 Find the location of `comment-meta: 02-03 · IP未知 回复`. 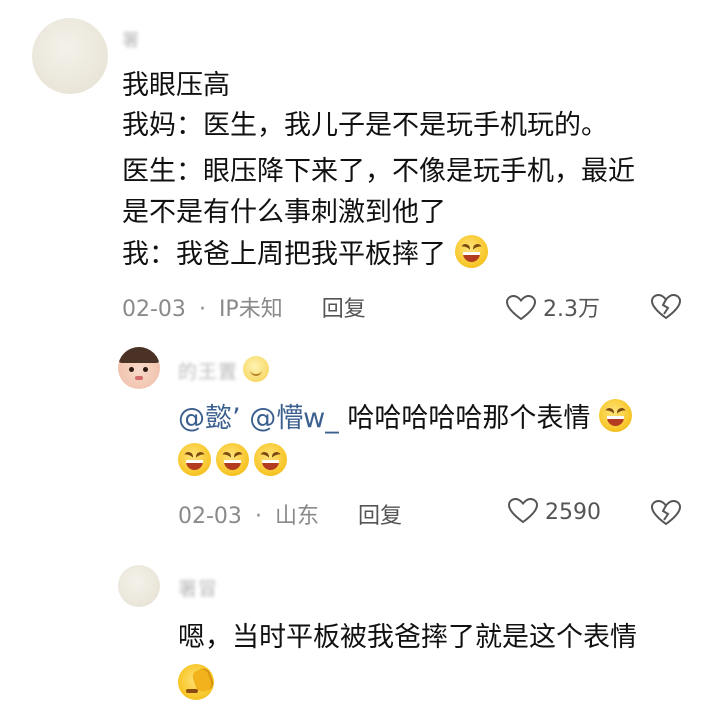

comment-meta: 02-03 · IP未知 回复 is located at coordinates (244, 307).